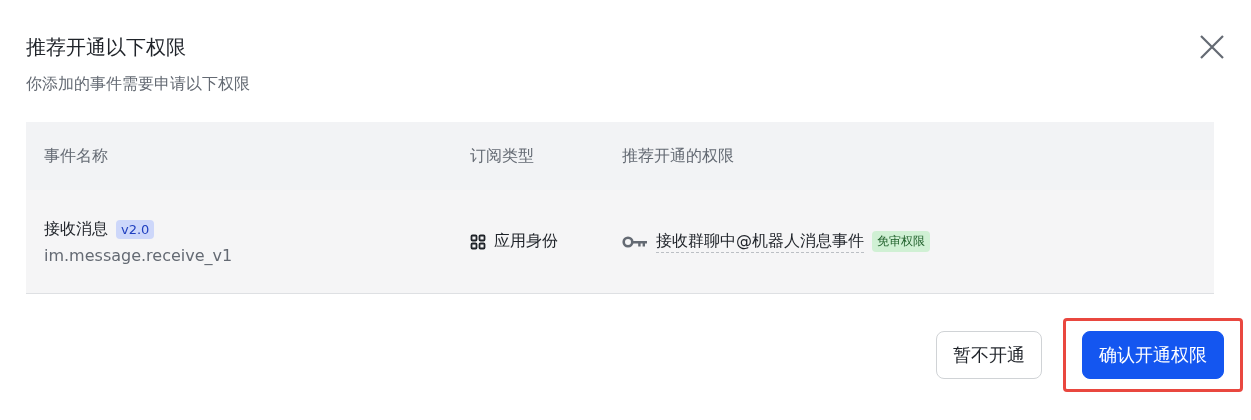  I want to click on event-key: im.message.receive_v1, so click(257, 255).